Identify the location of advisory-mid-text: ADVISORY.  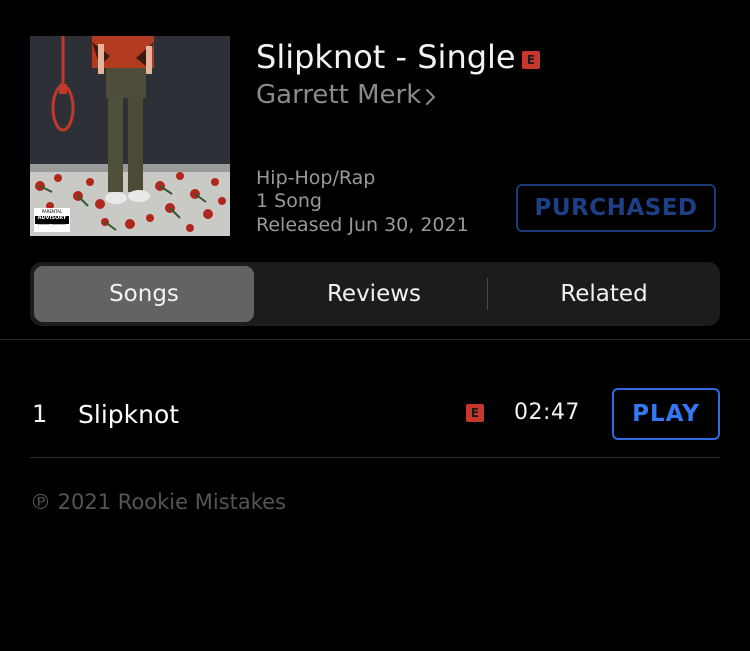
(52, 218).